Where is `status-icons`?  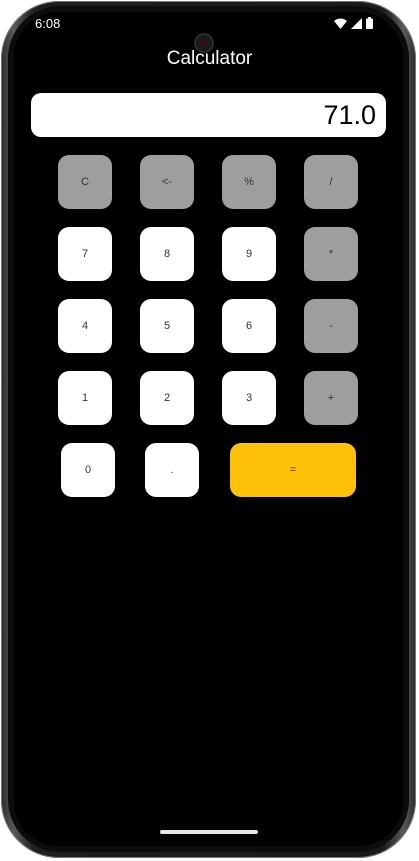 status-icons is located at coordinates (353, 23).